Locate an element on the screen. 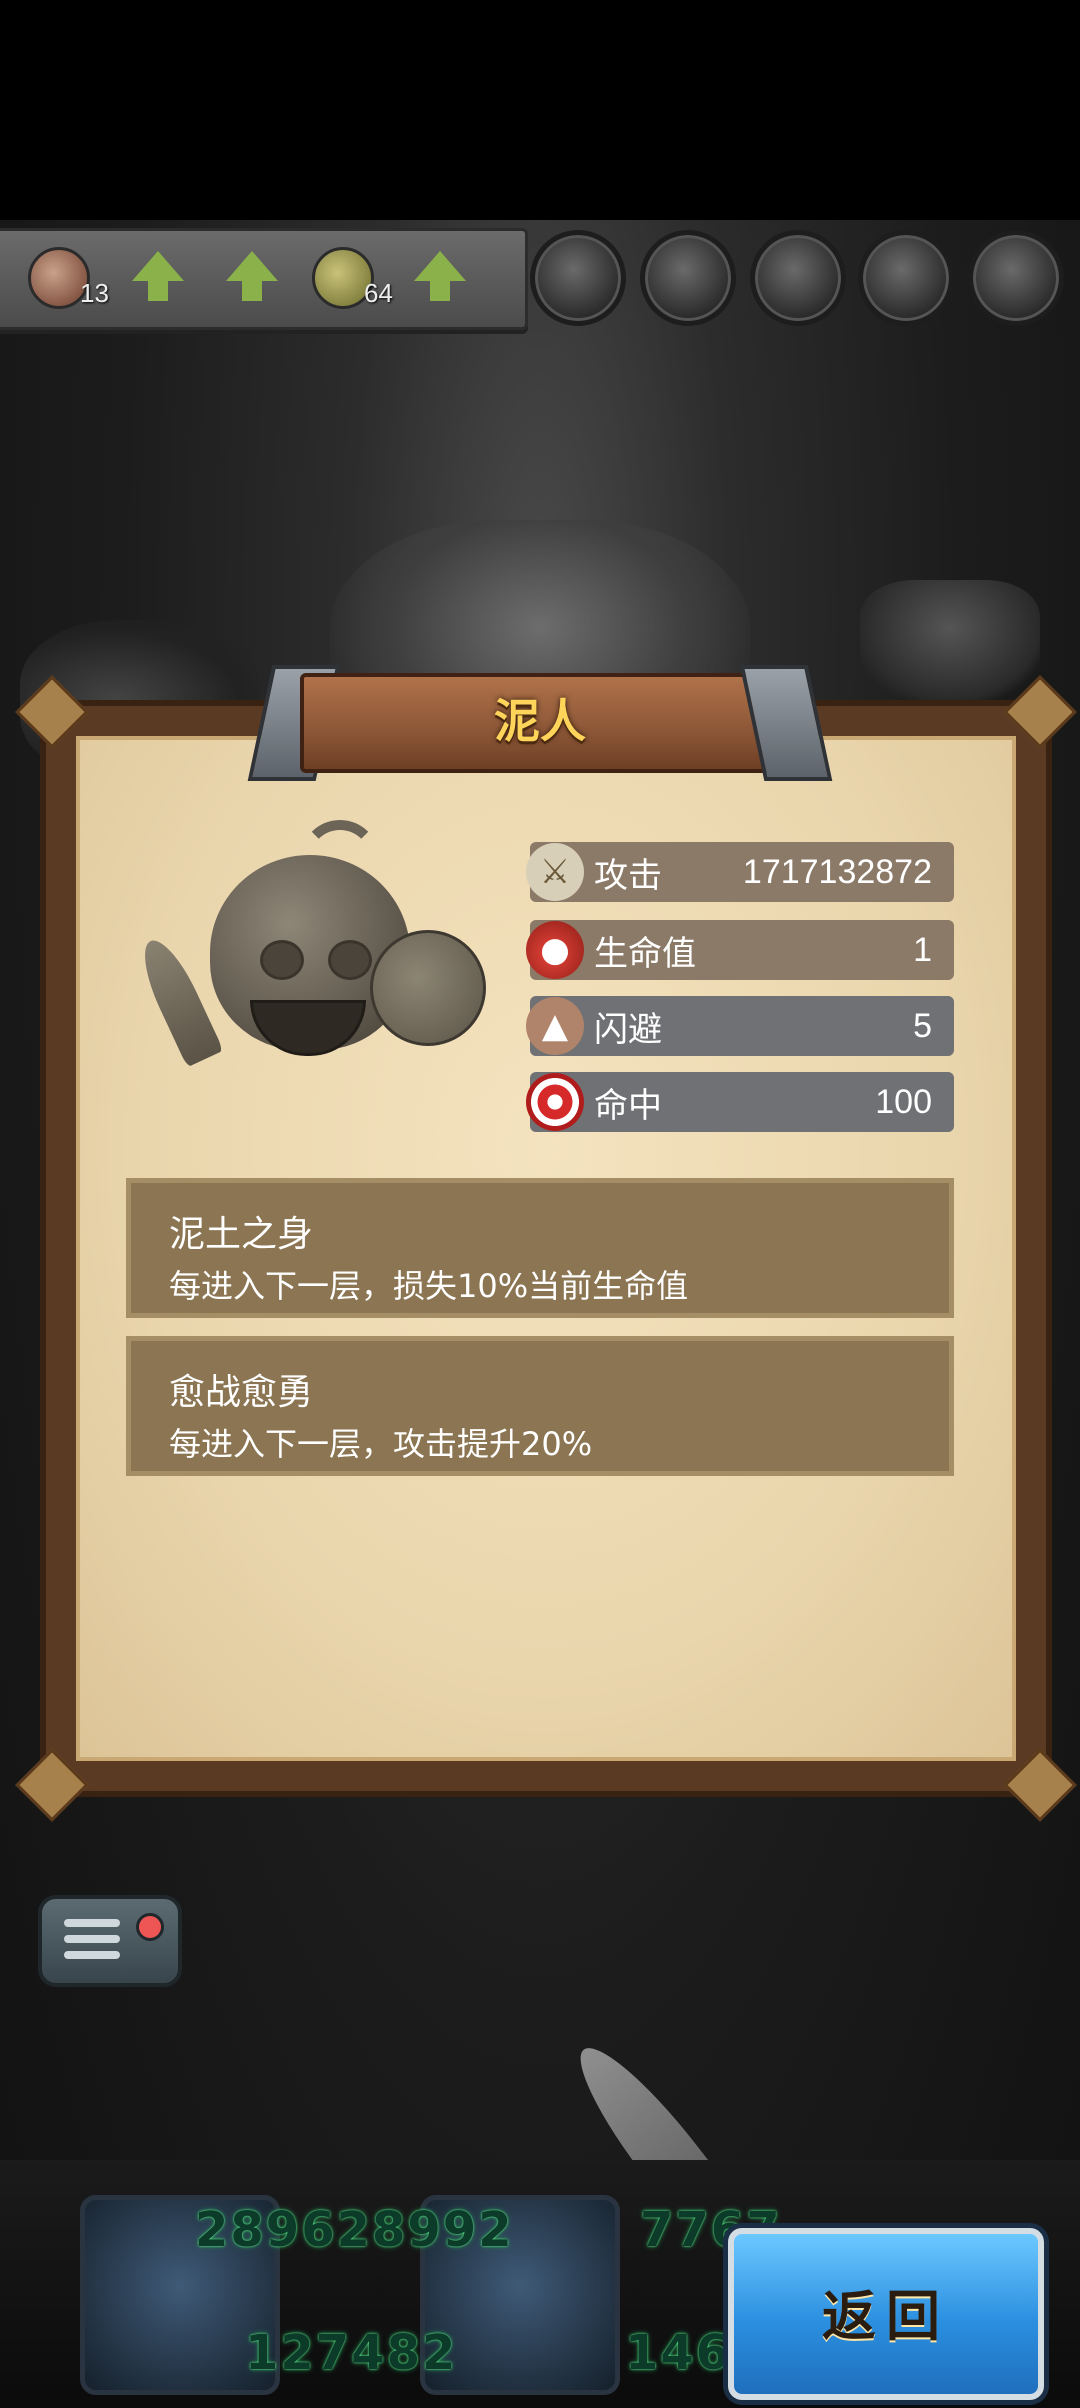  title-banner: 泥人 is located at coordinates (540, 723).